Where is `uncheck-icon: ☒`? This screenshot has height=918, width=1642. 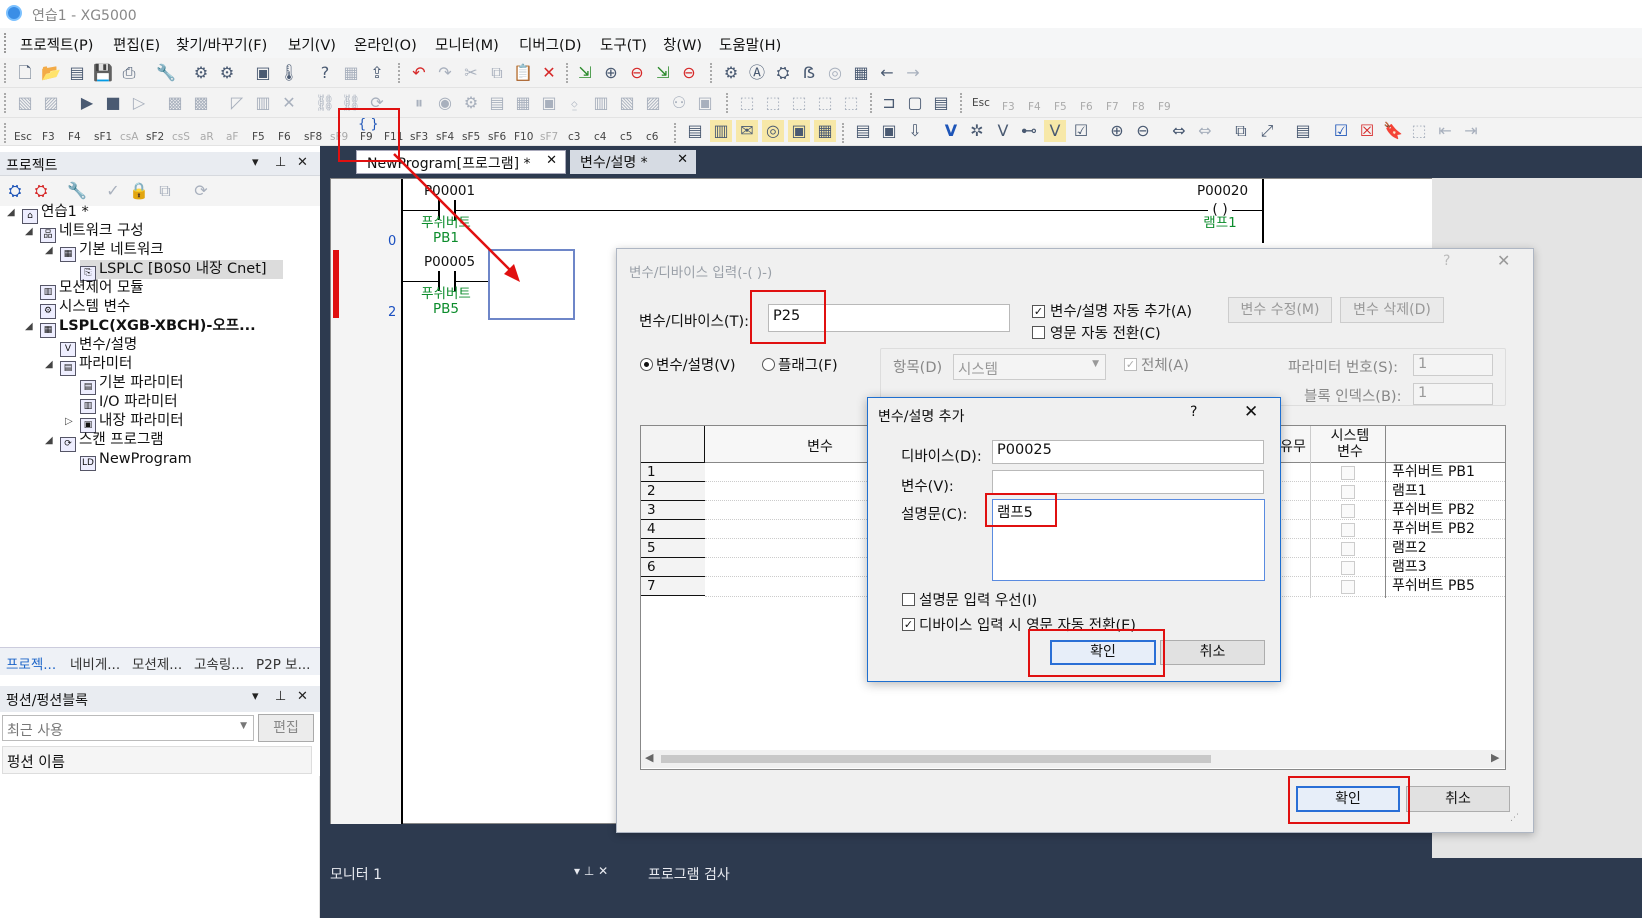
uncheck-icon: ☒ is located at coordinates (1367, 131).